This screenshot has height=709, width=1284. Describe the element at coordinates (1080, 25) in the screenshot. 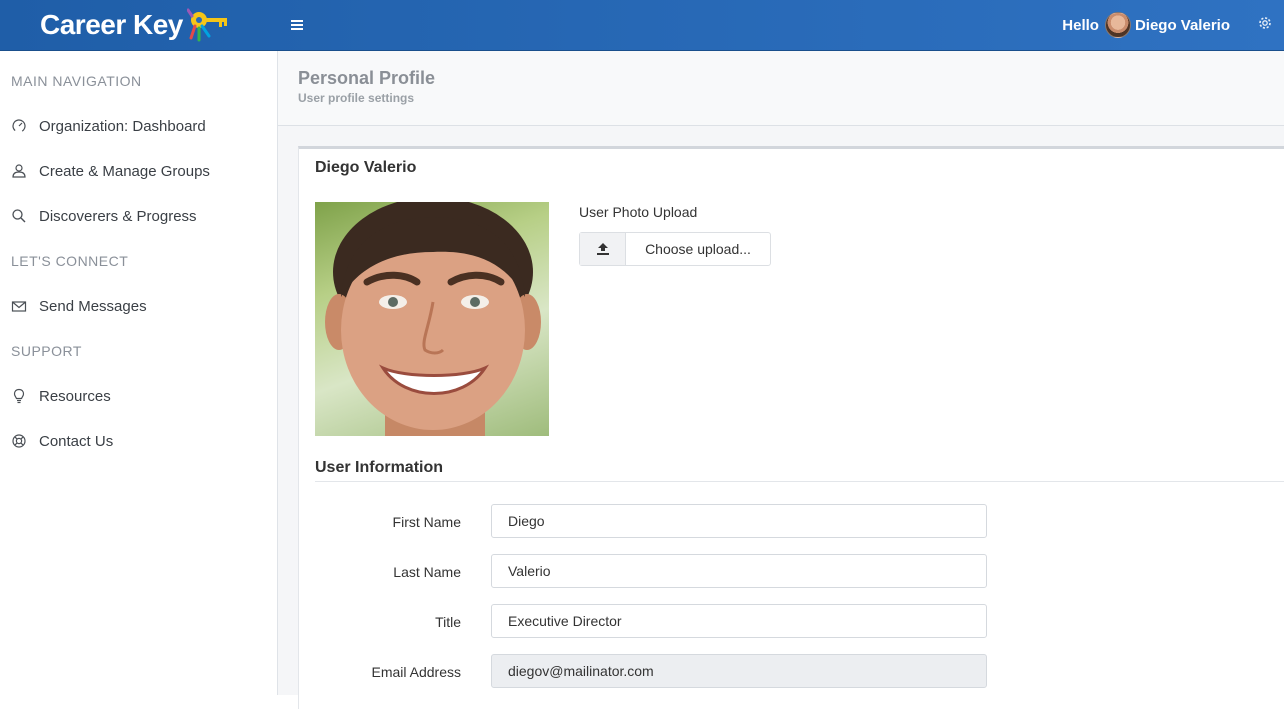

I see `greeting-text: Hello` at that location.